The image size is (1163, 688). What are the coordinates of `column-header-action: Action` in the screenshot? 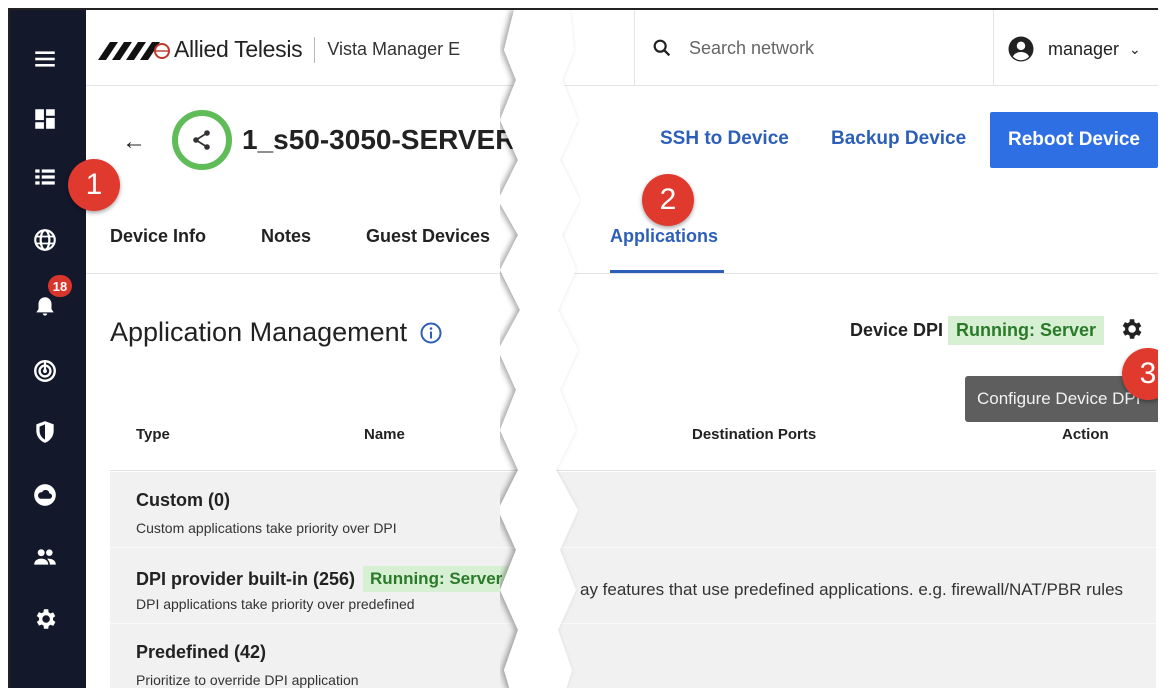 It's located at (1085, 434).